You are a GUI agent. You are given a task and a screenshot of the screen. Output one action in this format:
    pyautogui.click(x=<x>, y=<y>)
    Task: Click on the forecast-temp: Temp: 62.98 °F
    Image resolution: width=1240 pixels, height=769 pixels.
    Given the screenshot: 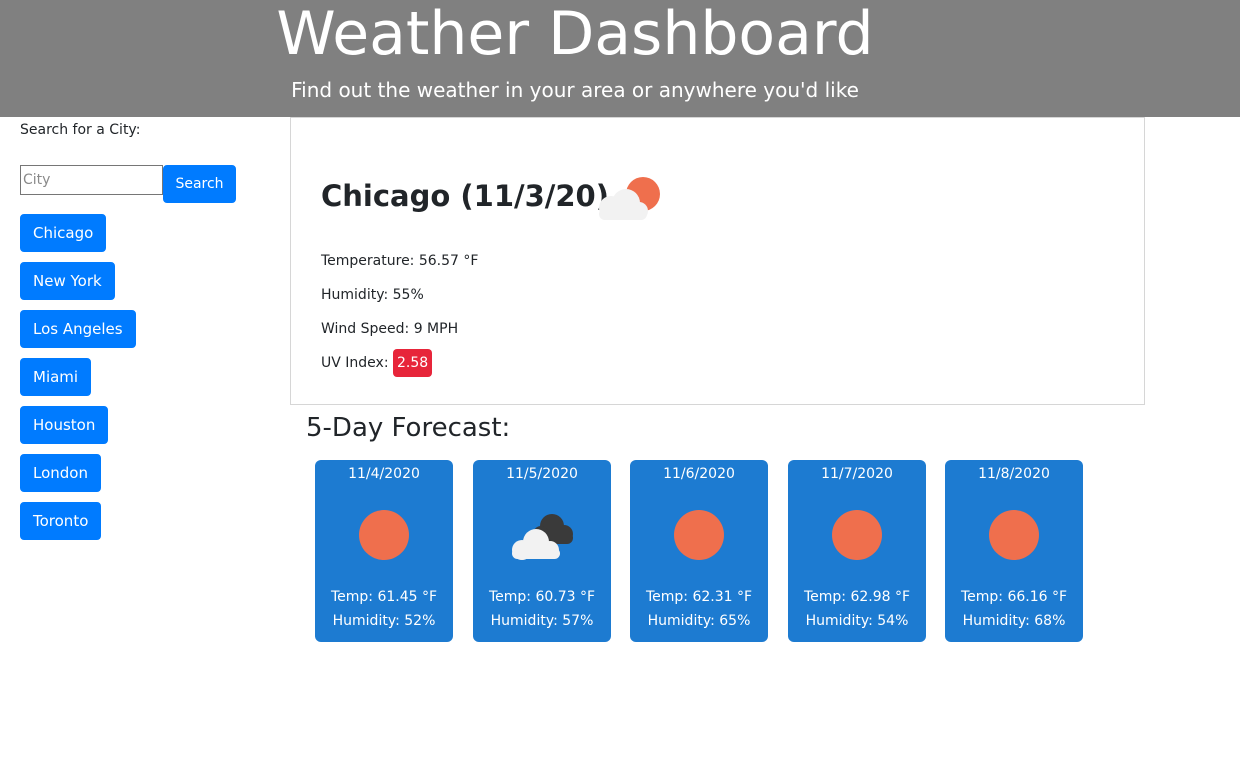 What is the action you would take?
    pyautogui.click(x=857, y=597)
    